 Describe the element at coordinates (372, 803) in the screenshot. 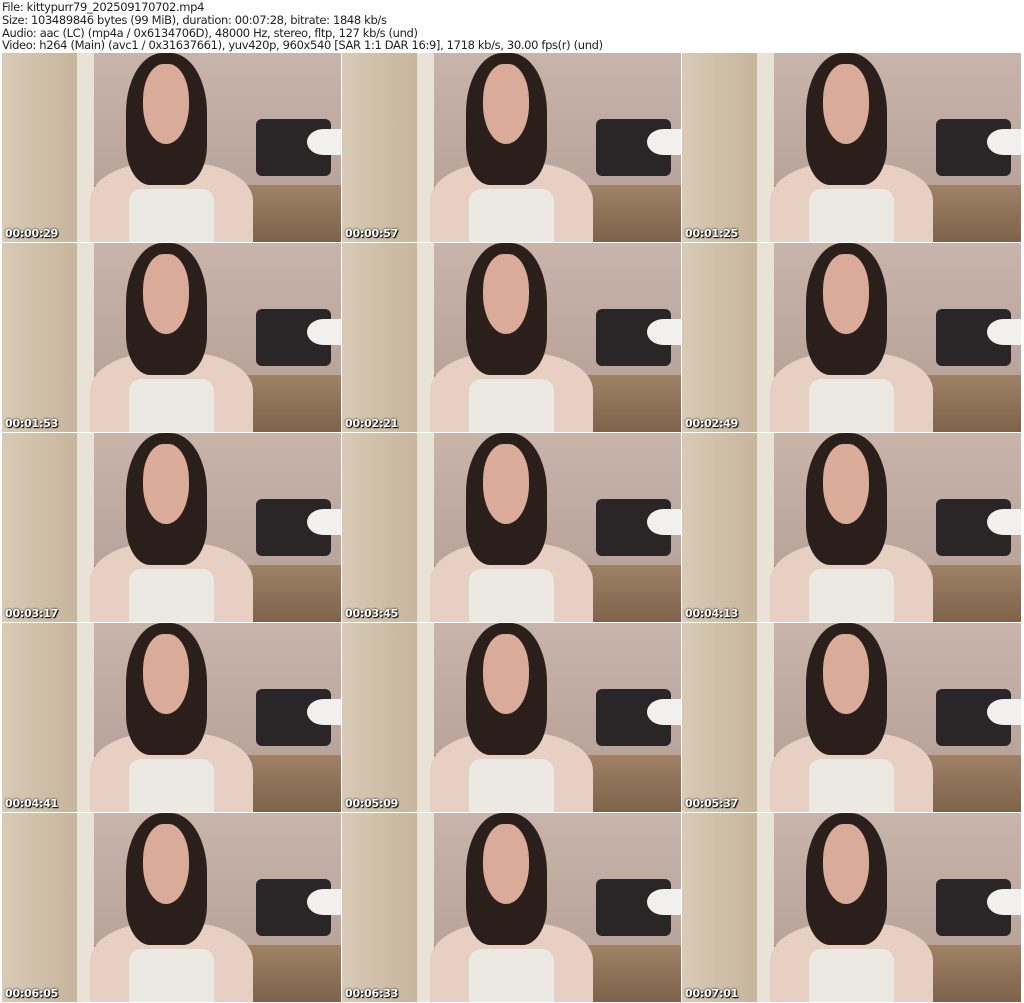

I see `thumbnail-timestamp: 00:05:09` at that location.